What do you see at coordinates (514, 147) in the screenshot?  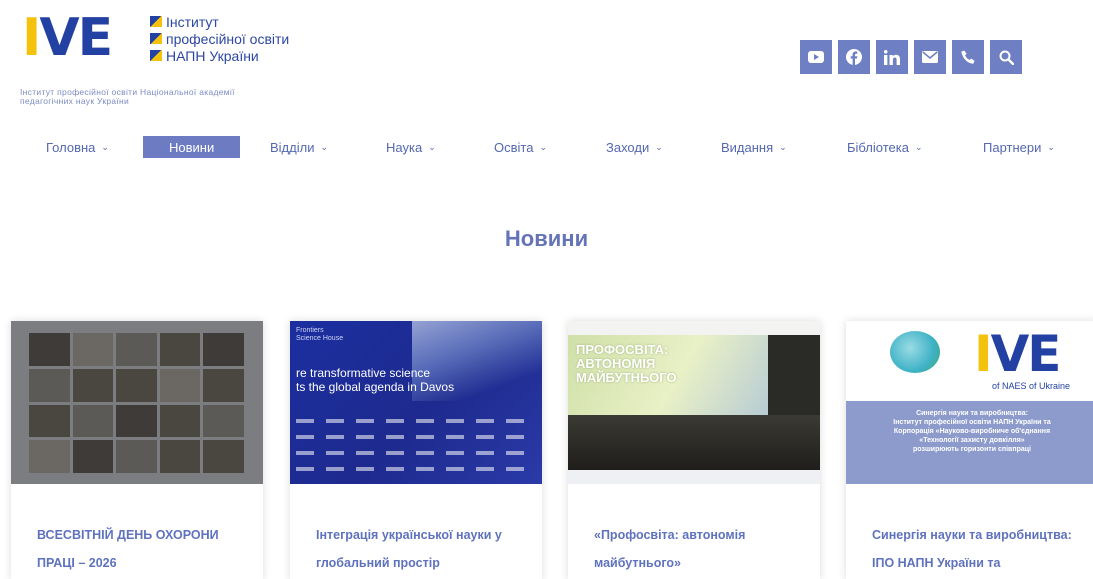 I see `nav-item-label: Освіта` at bounding box center [514, 147].